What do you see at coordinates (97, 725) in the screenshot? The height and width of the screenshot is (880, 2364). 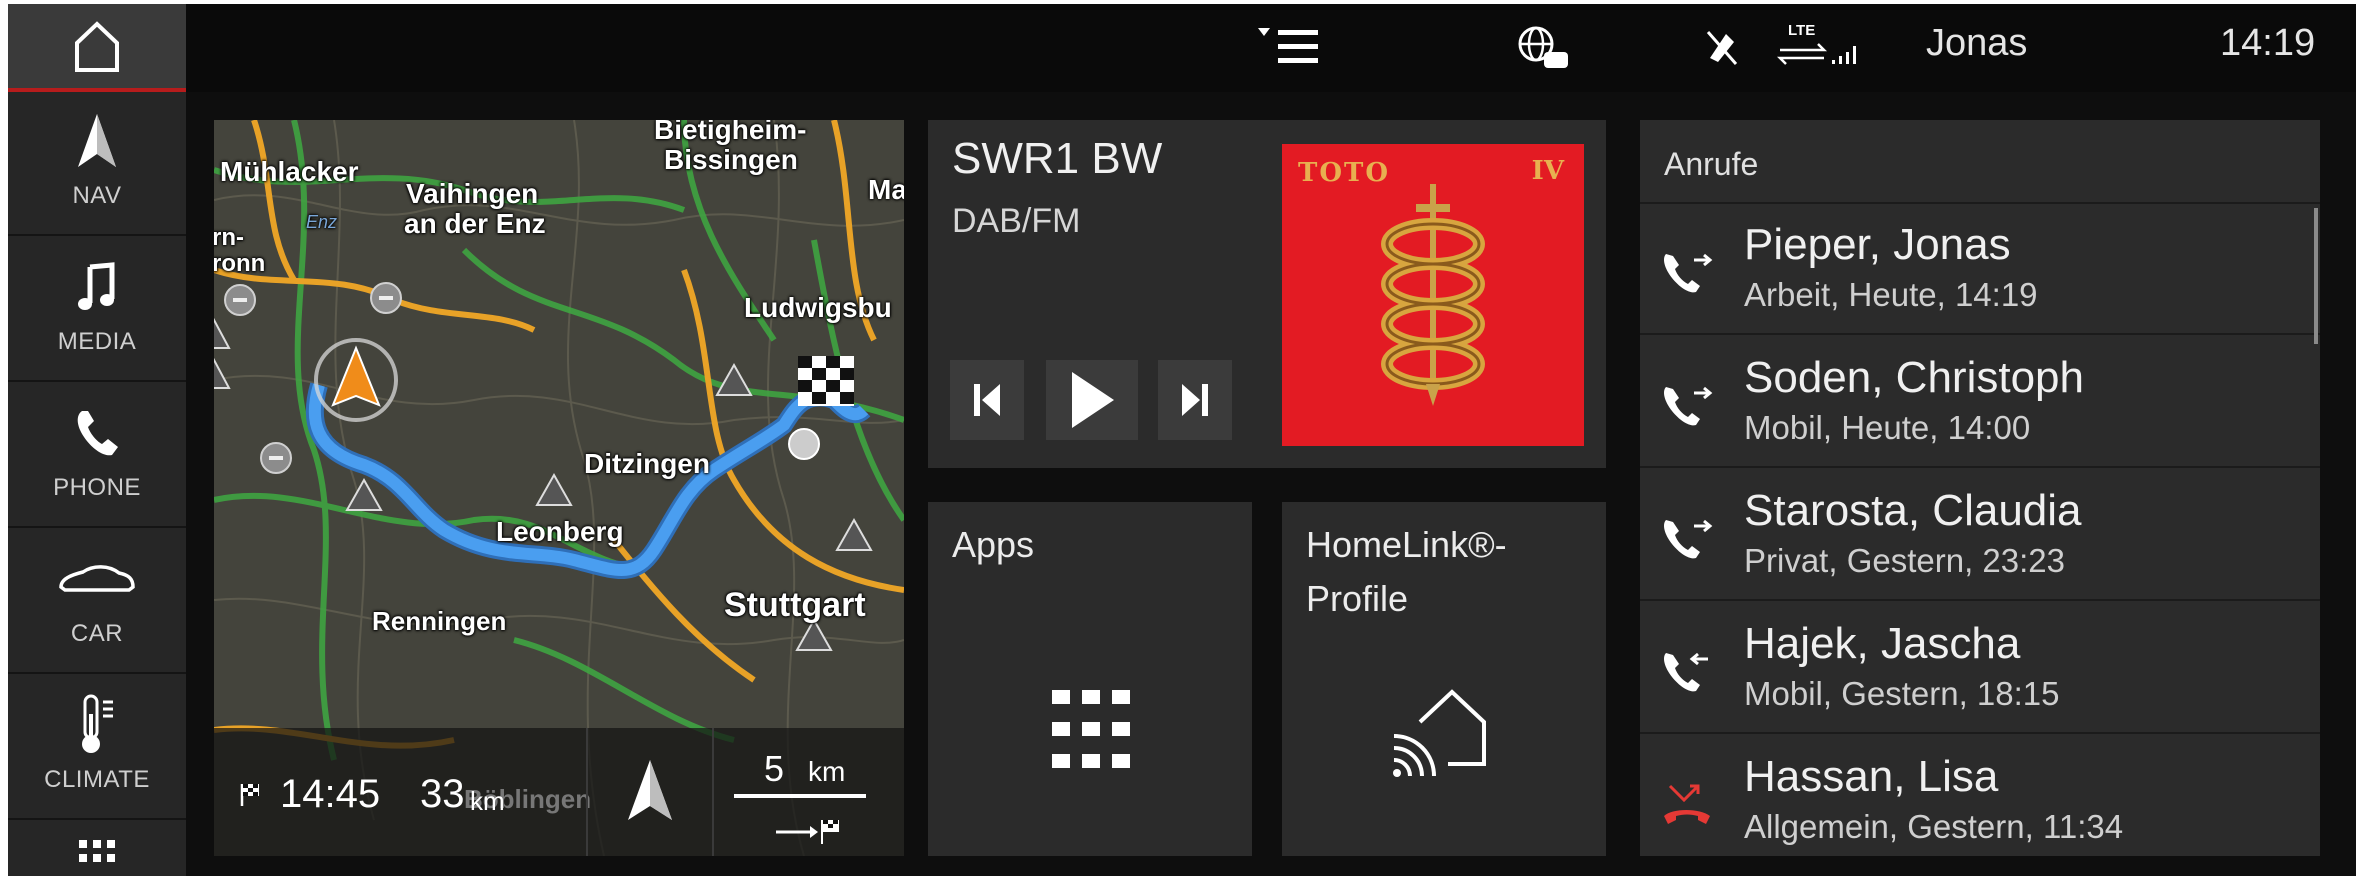 I see `thermometer-icon` at bounding box center [97, 725].